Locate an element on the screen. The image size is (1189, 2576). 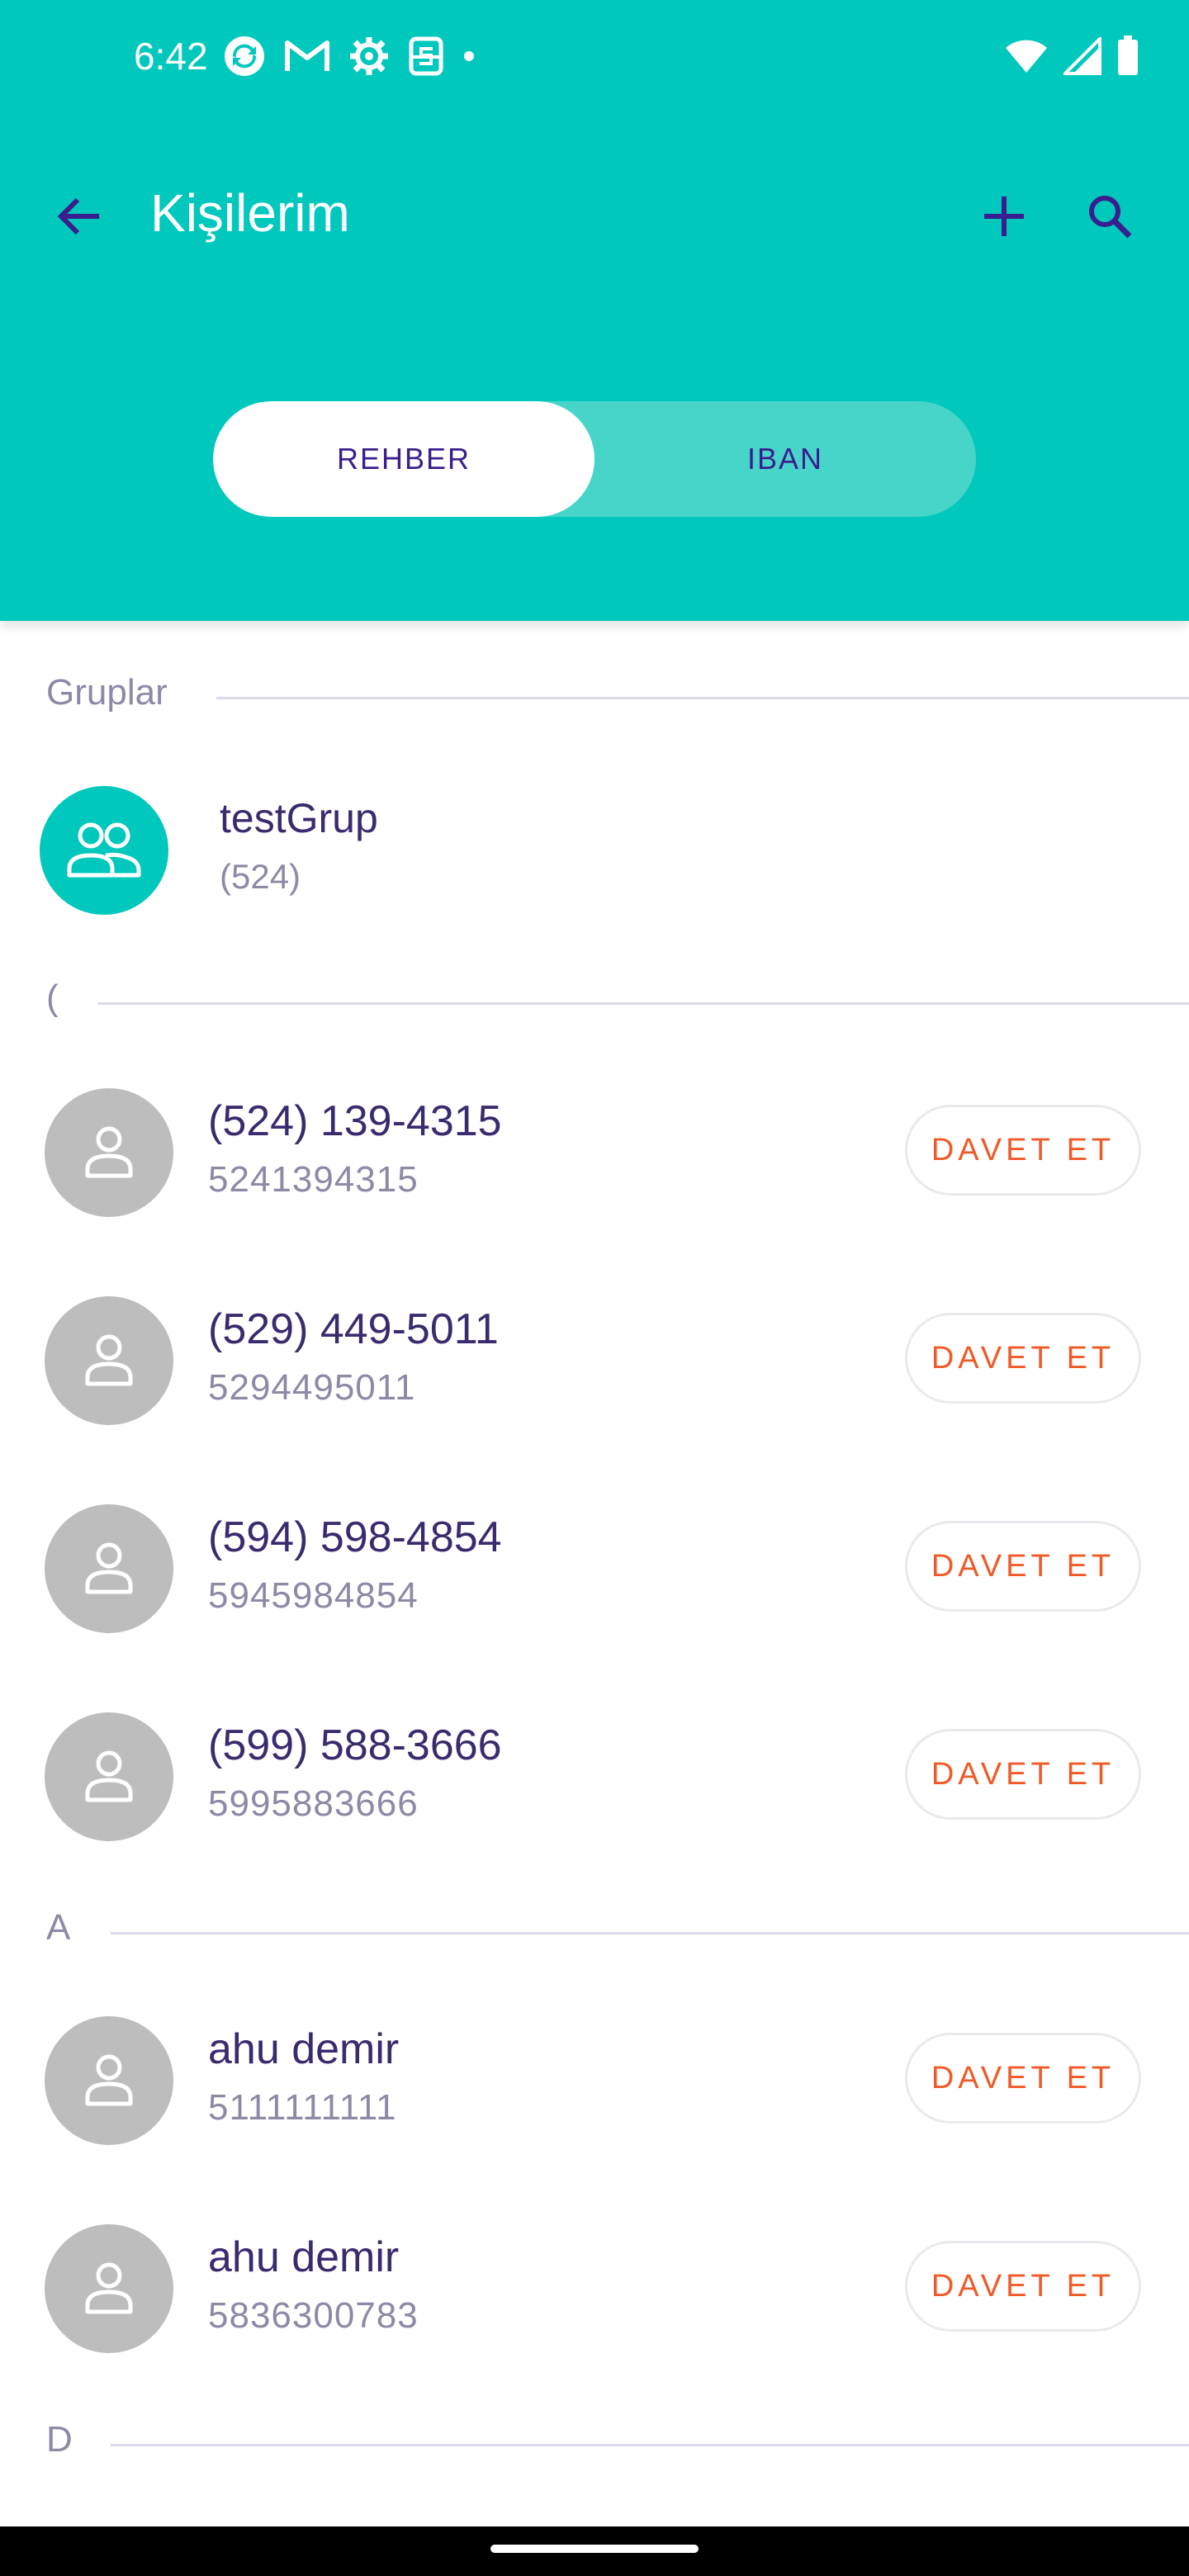
contact-phone: 5241394315 is located at coordinates (313, 1179).